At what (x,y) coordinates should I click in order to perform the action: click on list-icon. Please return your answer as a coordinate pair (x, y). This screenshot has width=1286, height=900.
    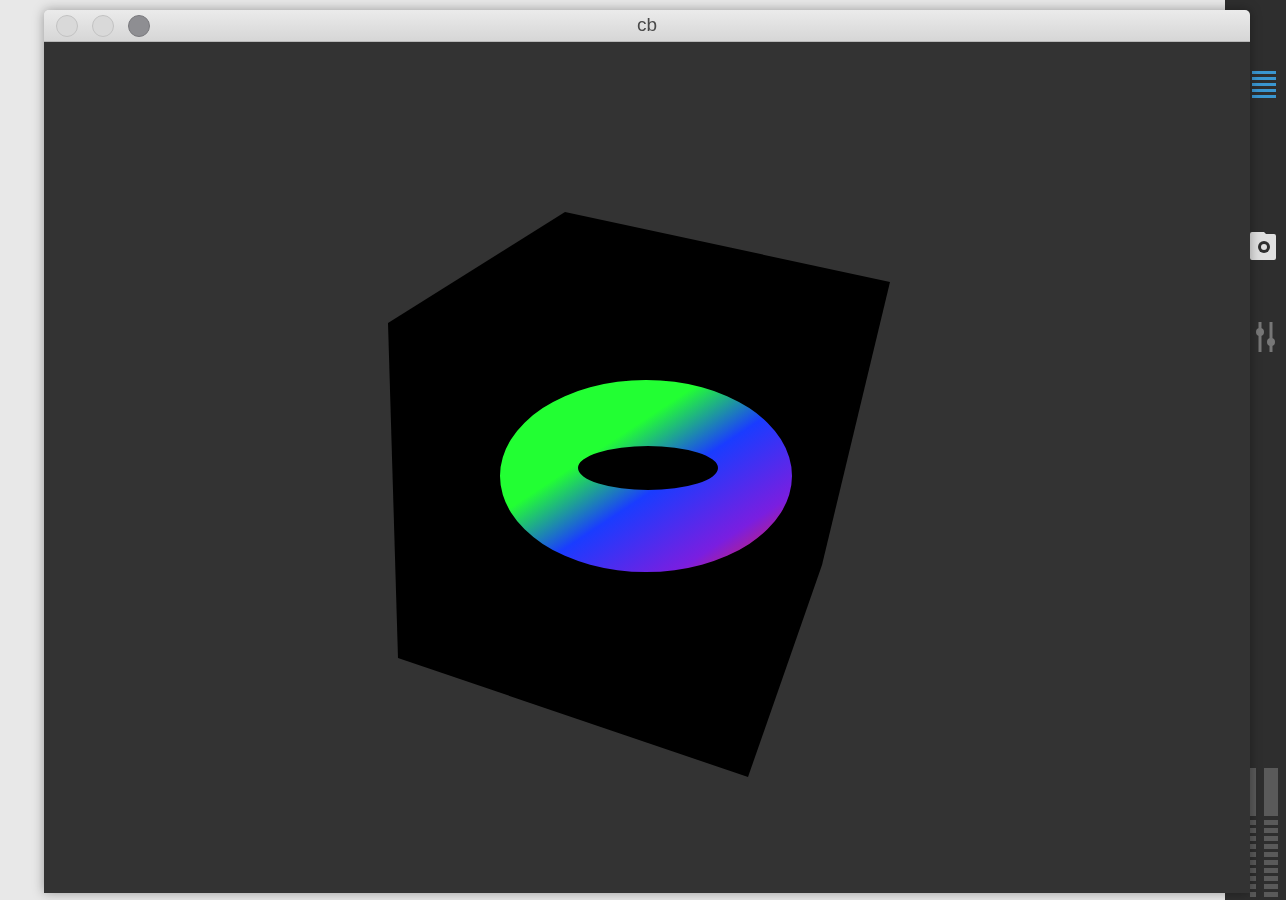
    Looking at the image, I should click on (1264, 85).